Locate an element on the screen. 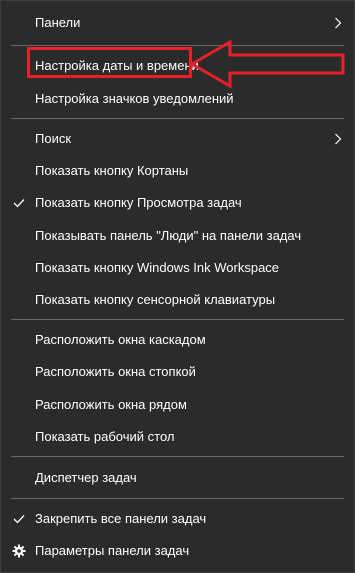 This screenshot has height=573, width=355. menu-item-show-task-view: Показать кнопку Просмотра задач is located at coordinates (177, 203).